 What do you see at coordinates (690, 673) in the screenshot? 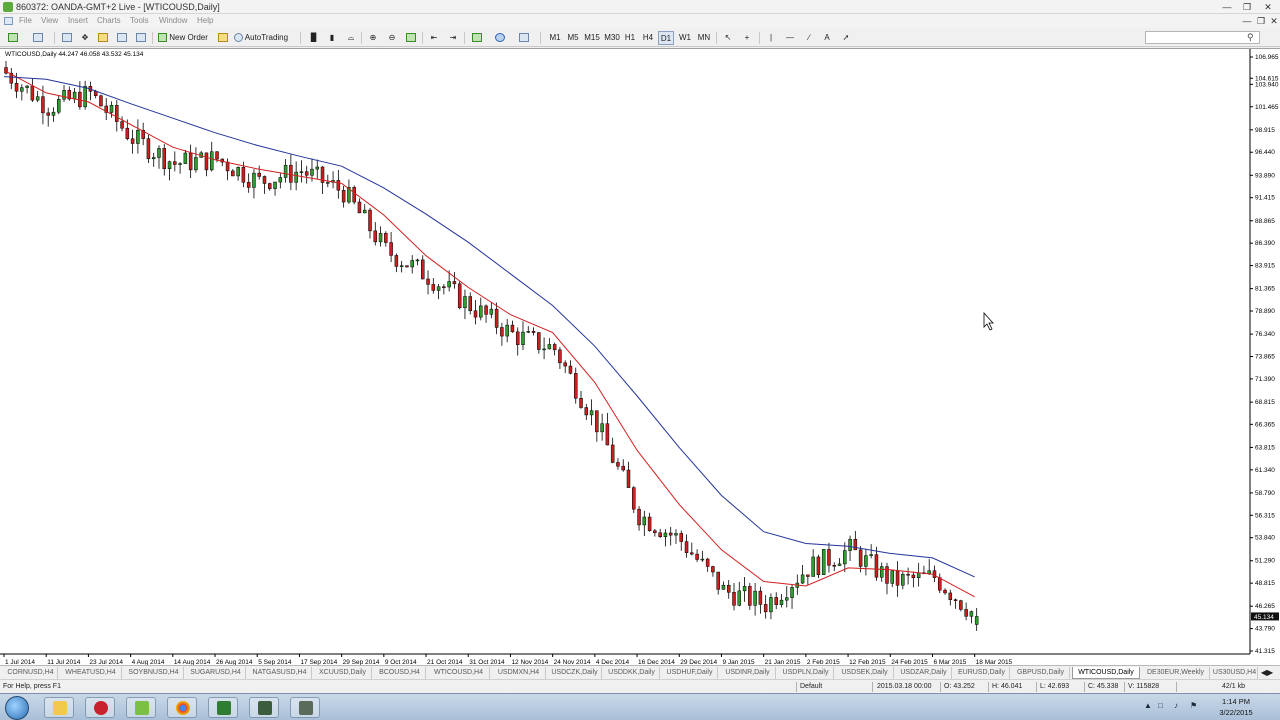
I see `tab-usdhuf-daily: USDHUF,Daily` at bounding box center [690, 673].